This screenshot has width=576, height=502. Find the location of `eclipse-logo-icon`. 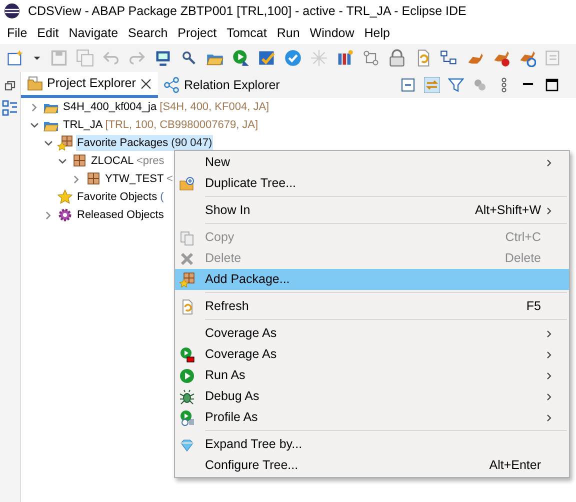

eclipse-logo-icon is located at coordinates (12, 11).